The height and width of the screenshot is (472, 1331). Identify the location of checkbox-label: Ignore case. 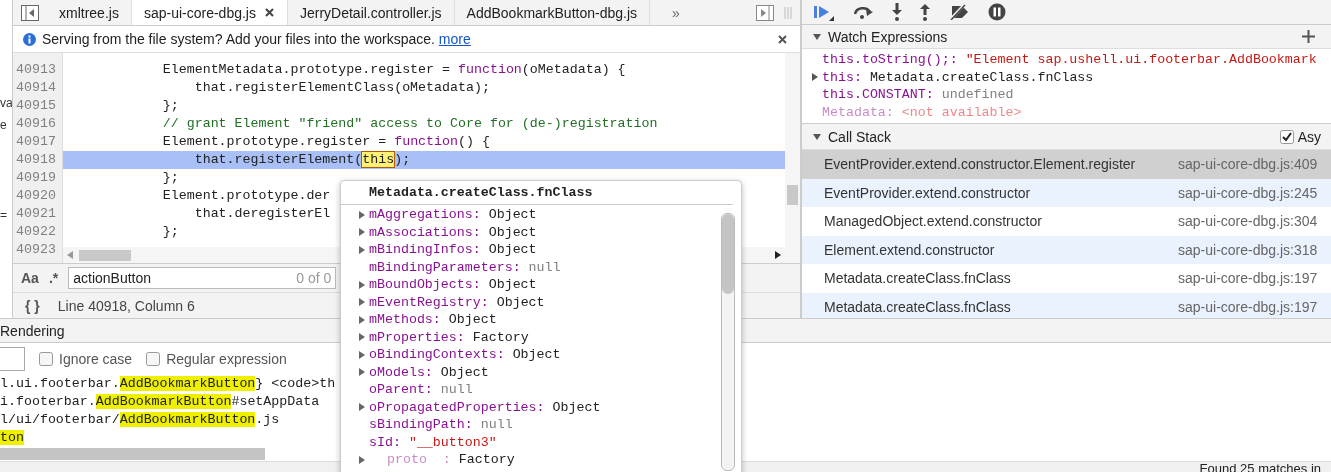
(96, 359).